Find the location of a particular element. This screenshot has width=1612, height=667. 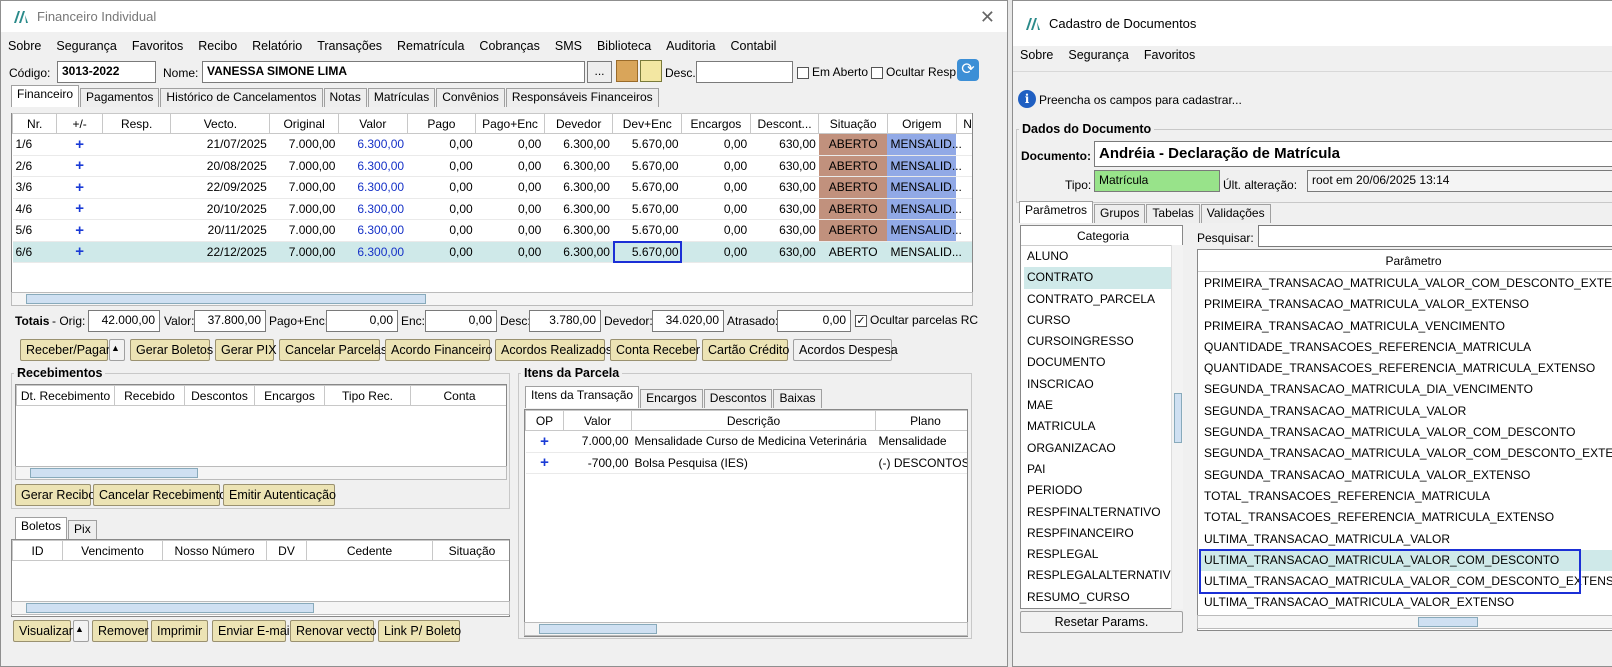

column-header: Pago+Enc is located at coordinates (510, 123).